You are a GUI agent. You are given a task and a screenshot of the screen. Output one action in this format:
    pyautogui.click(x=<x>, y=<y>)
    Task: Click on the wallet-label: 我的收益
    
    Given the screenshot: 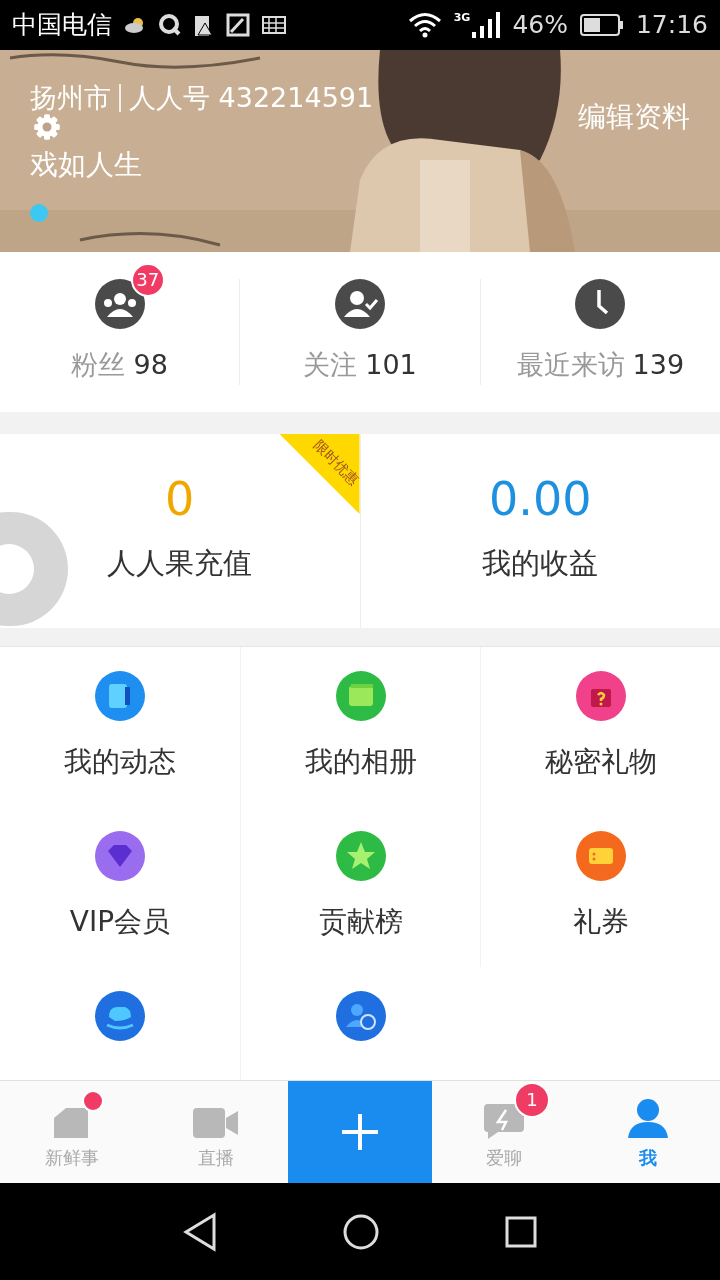 What is the action you would take?
    pyautogui.click(x=540, y=564)
    